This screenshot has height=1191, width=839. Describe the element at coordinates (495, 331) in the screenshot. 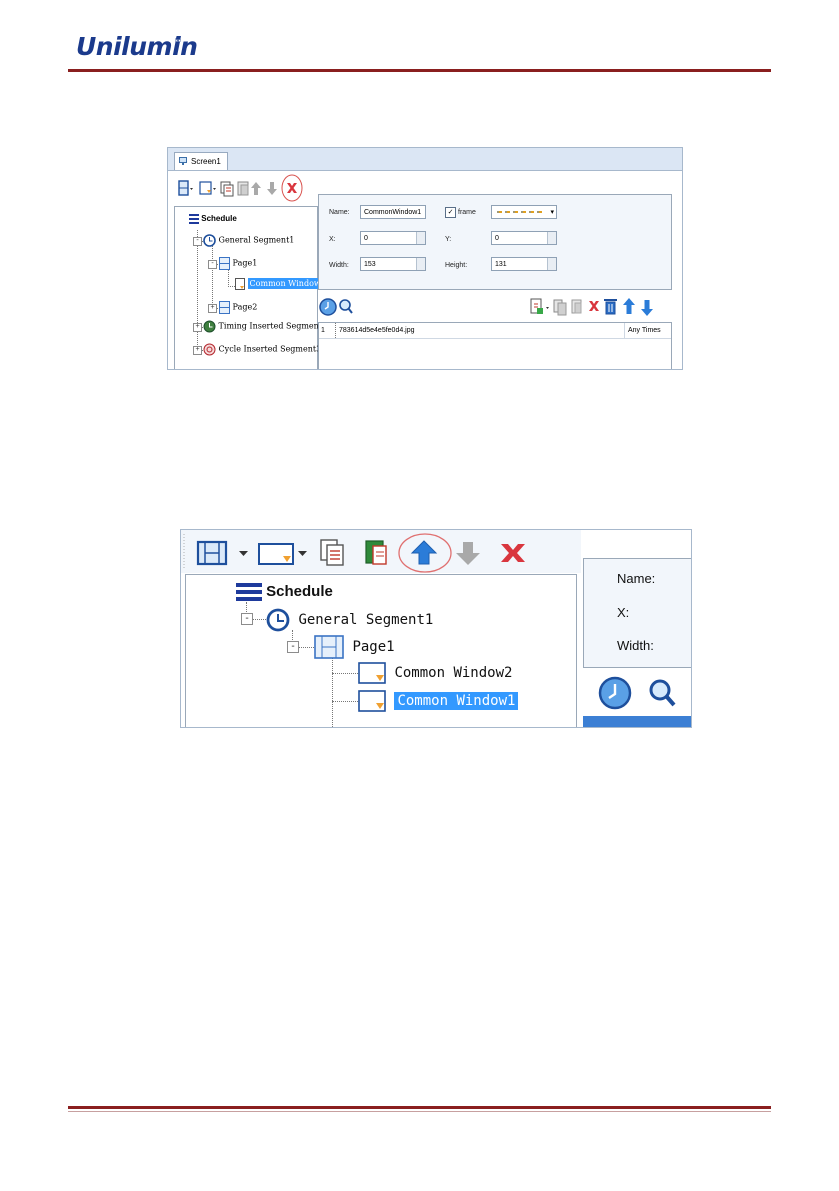

I see `table-row: 1 783614d5e4e5fe0d4.jpg Any Times` at that location.